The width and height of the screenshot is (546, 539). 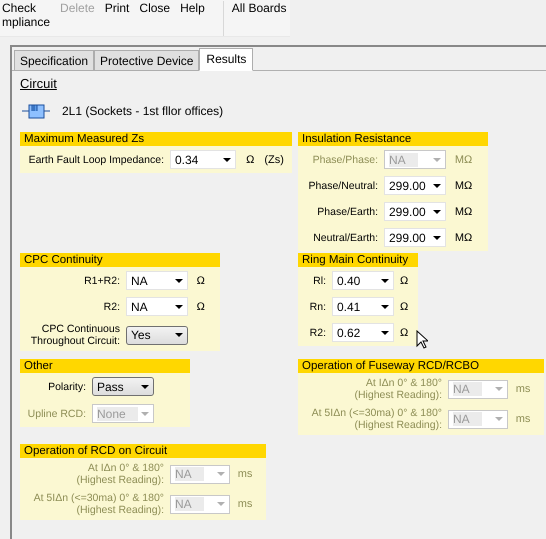 What do you see at coordinates (363, 332) in the screenshot?
I see `dropdown-field: 0.62` at bounding box center [363, 332].